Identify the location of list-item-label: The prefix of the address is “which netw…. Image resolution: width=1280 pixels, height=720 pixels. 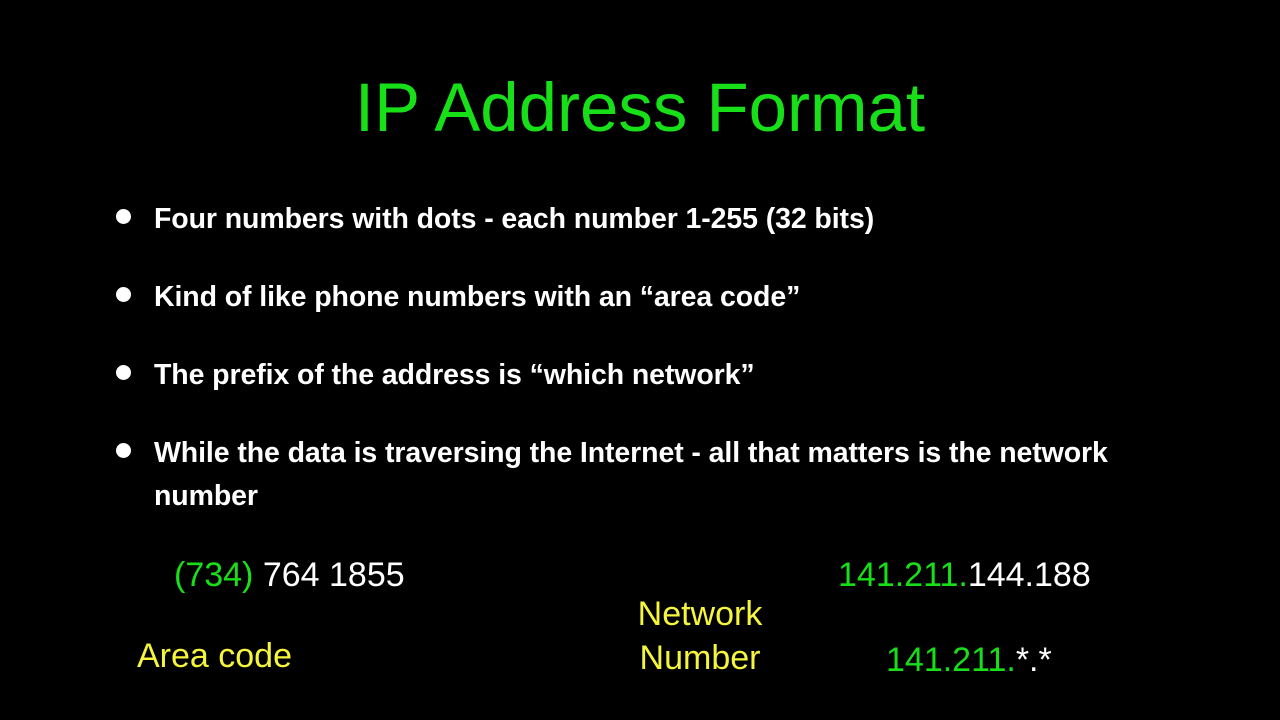
(454, 375).